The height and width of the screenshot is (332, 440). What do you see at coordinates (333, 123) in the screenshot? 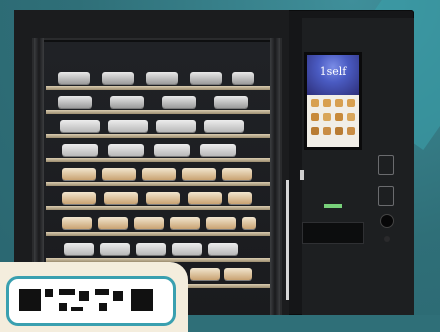
I see `screen-product-grid` at bounding box center [333, 123].